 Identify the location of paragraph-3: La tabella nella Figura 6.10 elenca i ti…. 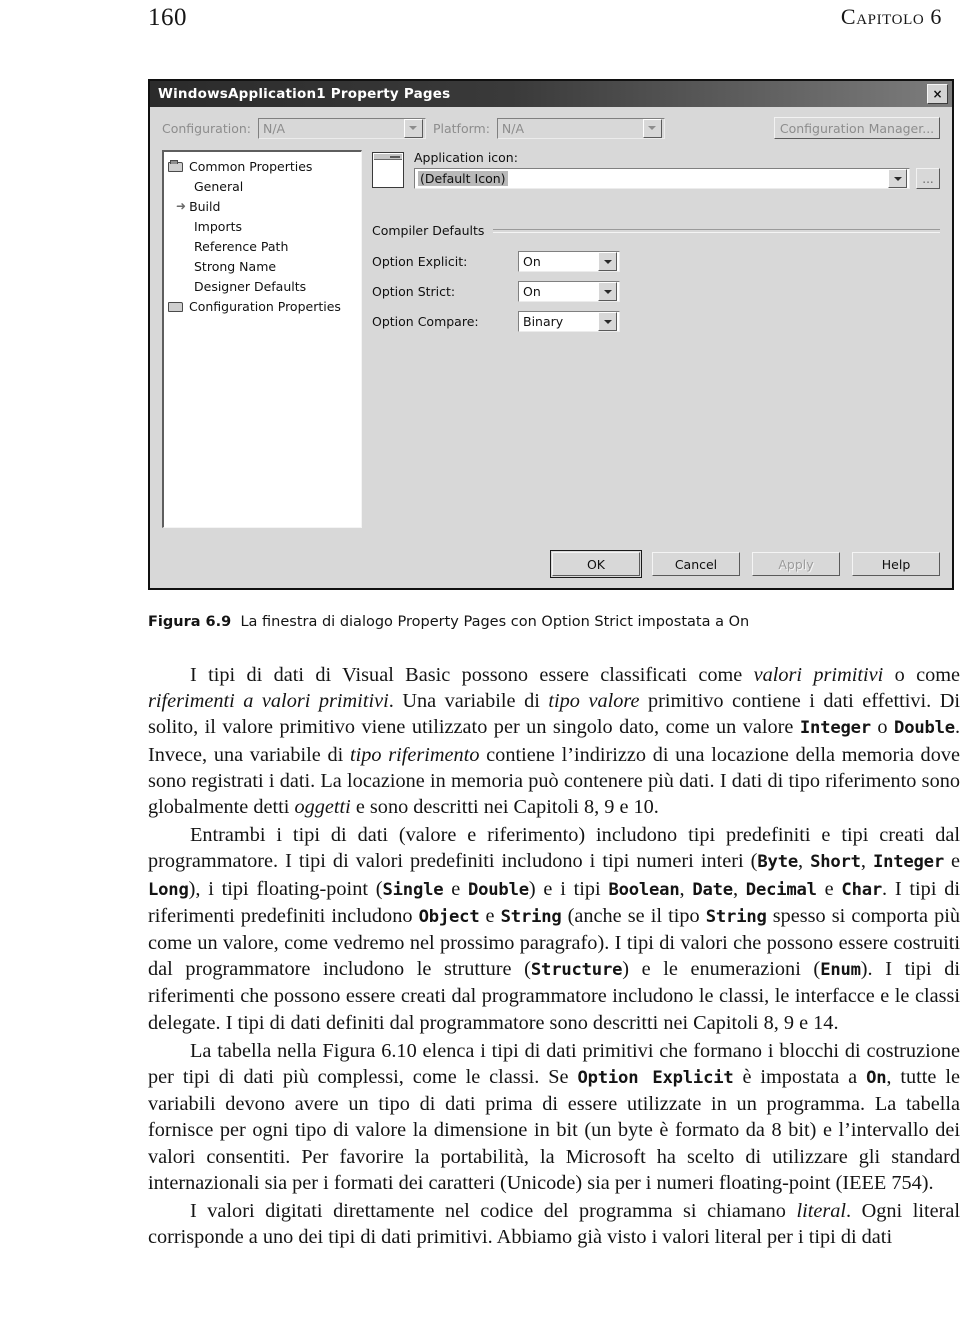
(554, 1116).